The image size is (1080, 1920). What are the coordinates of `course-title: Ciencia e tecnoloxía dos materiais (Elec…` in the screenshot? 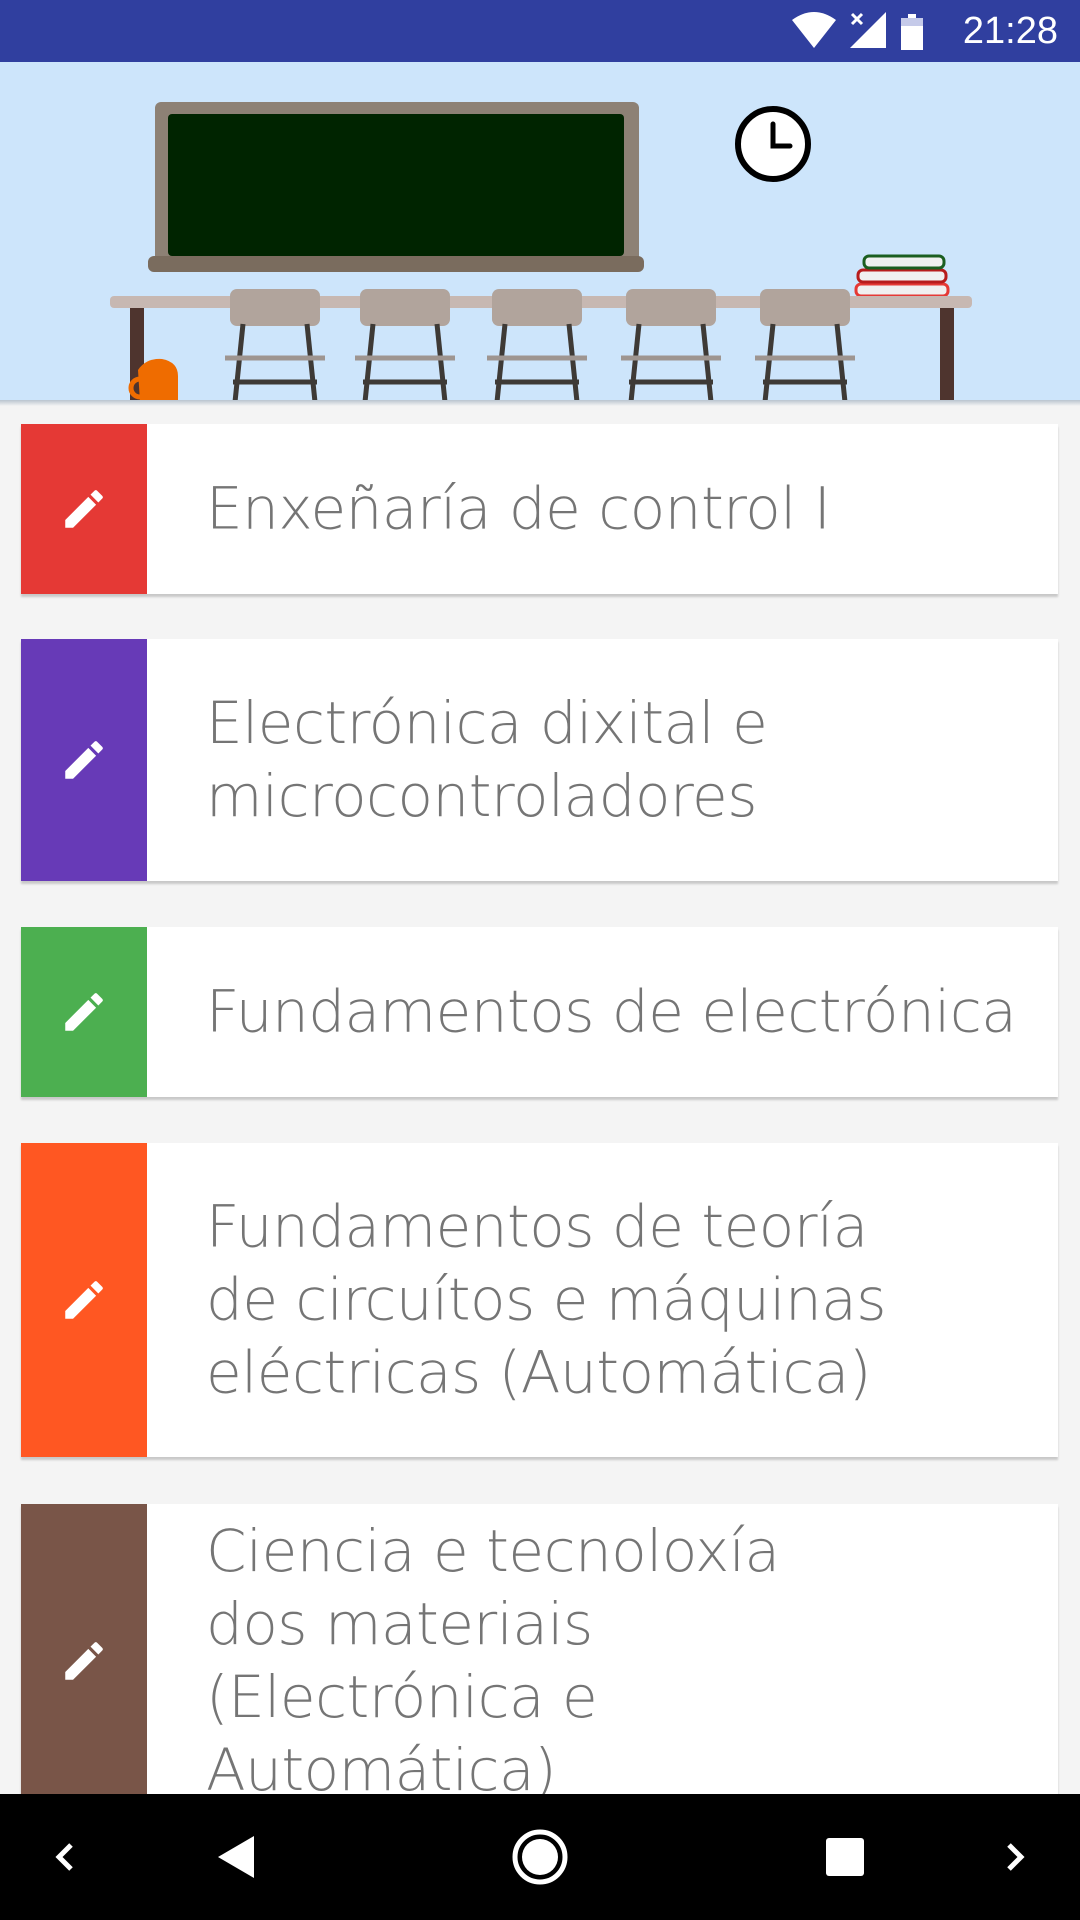 It's located at (493, 1660).